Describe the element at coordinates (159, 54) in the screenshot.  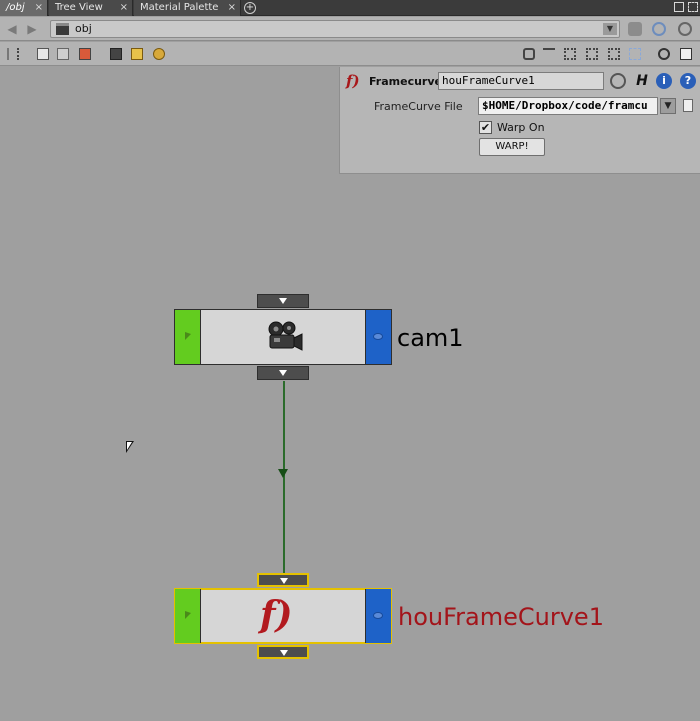
I see `network-box-icon` at that location.